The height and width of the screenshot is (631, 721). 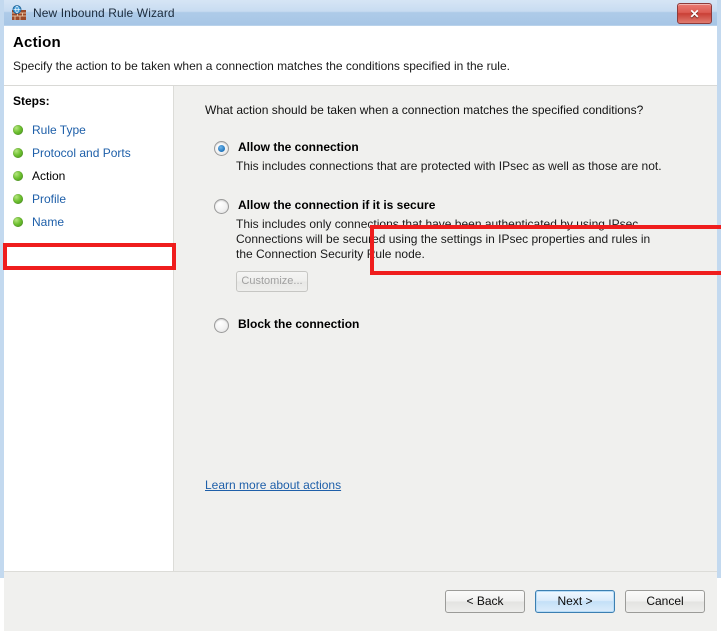 I want to click on cancel-button: Cancel, so click(x=665, y=601).